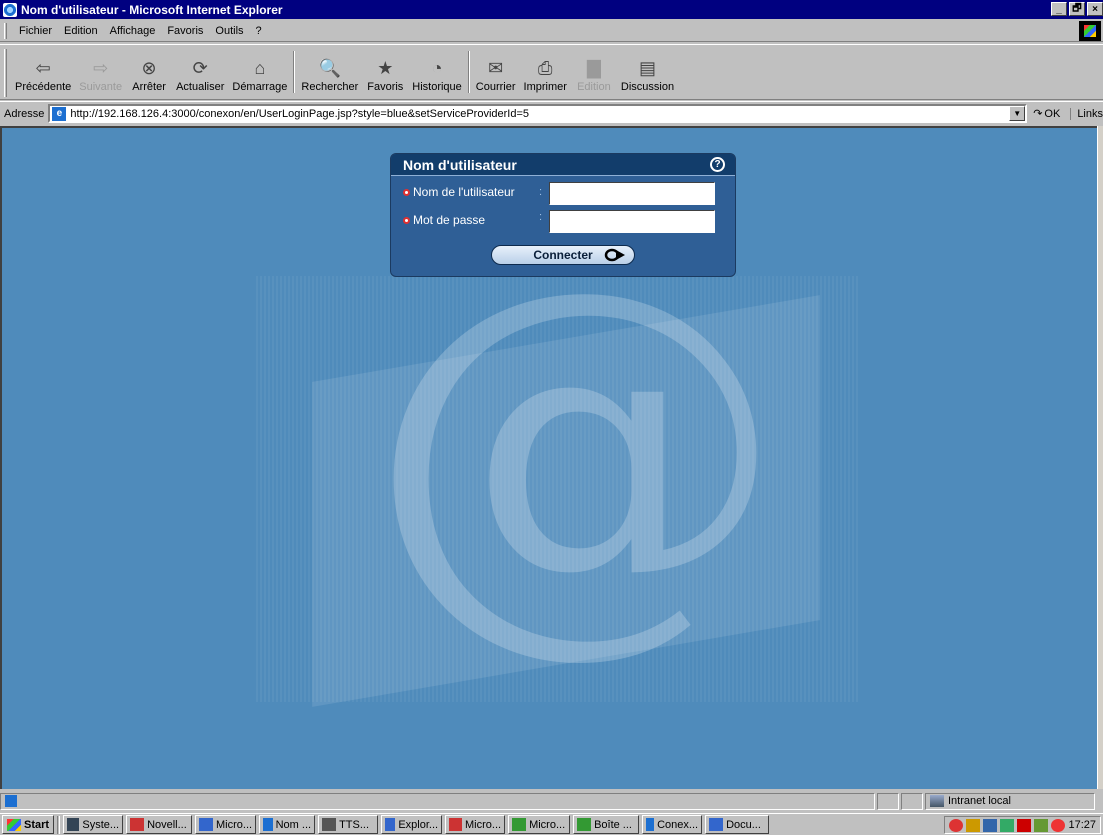 The width and height of the screenshot is (1103, 835). What do you see at coordinates (1095, 9) in the screenshot?
I see `close-button: ×` at bounding box center [1095, 9].